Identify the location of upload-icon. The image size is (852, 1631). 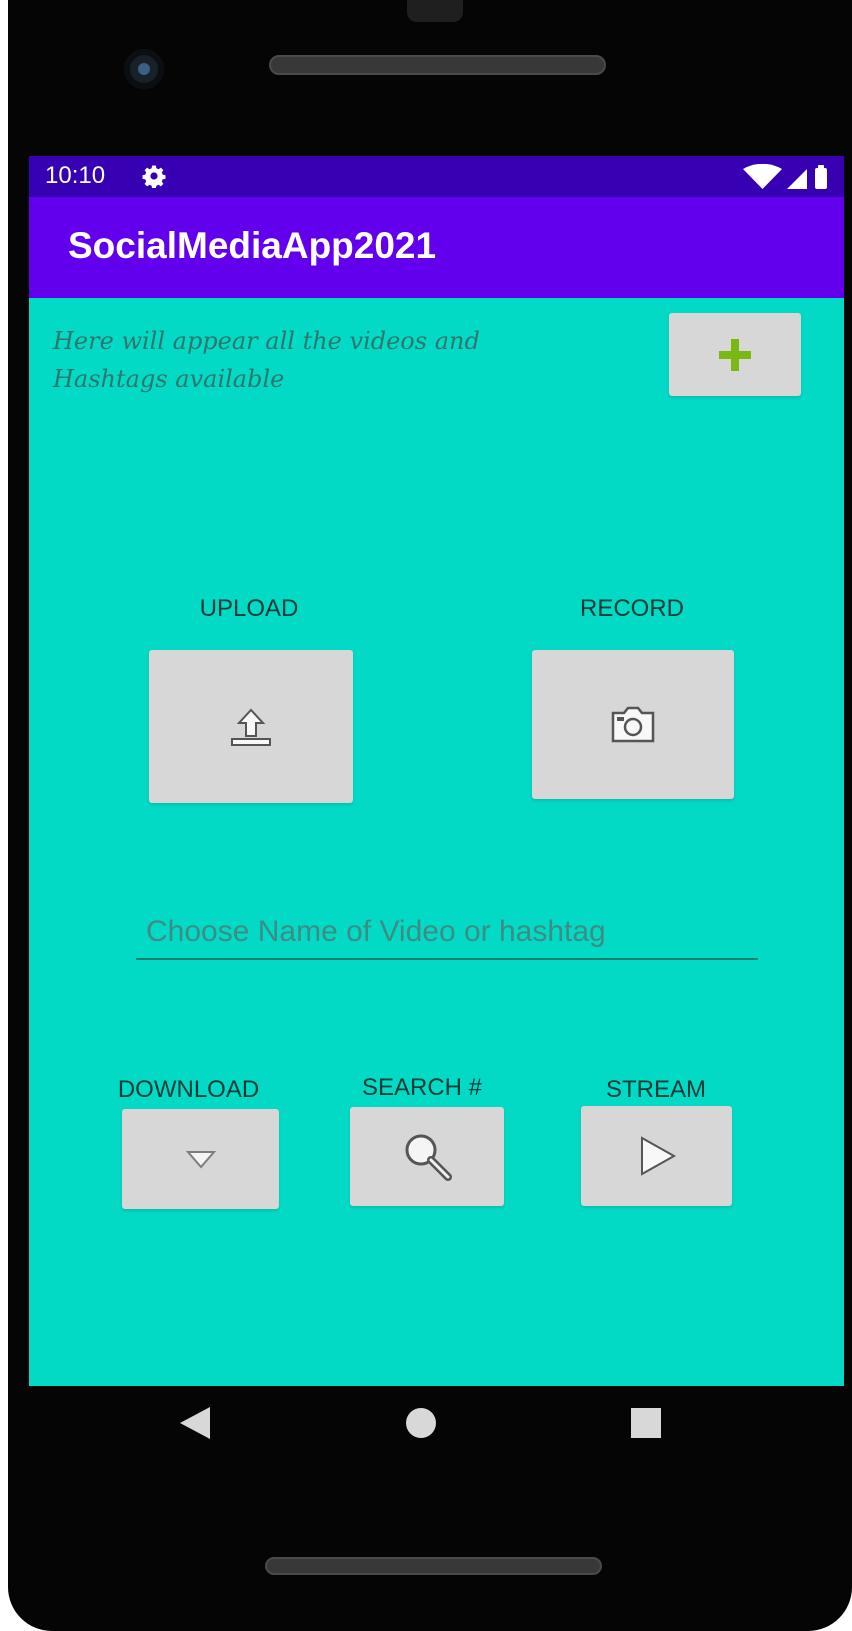
(251, 727).